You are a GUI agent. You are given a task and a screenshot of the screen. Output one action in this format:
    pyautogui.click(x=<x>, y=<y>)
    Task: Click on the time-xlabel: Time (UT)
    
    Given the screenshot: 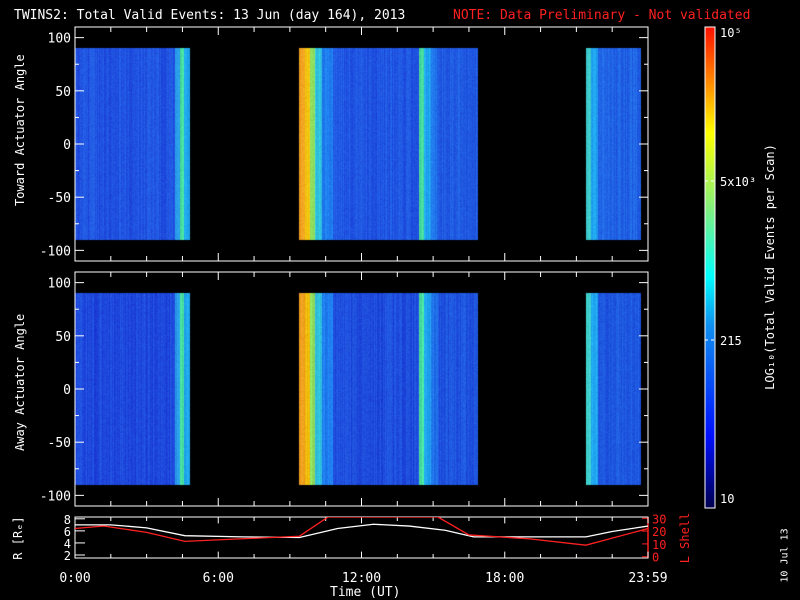 What is the action you would take?
    pyautogui.click(x=365, y=592)
    